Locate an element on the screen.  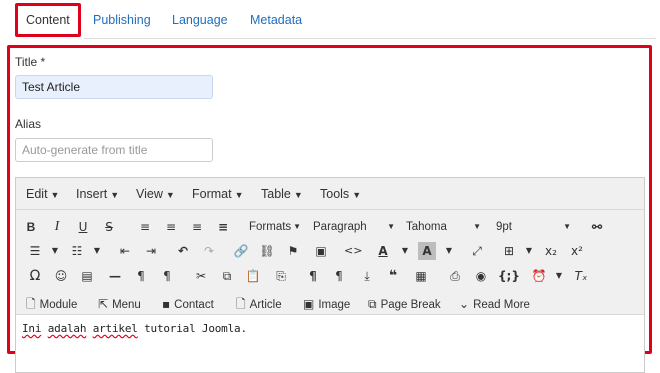
menu-tools: Tools ▼ is located at coordinates (340, 194).